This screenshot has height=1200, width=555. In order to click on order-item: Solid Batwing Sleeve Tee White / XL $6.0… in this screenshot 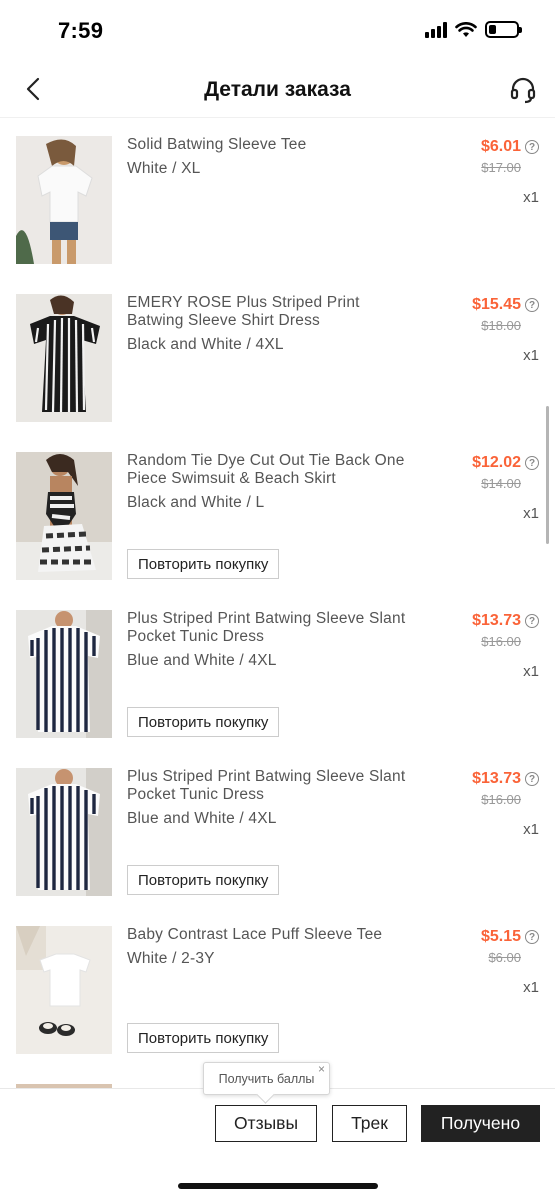, I will do `click(277, 211)`.